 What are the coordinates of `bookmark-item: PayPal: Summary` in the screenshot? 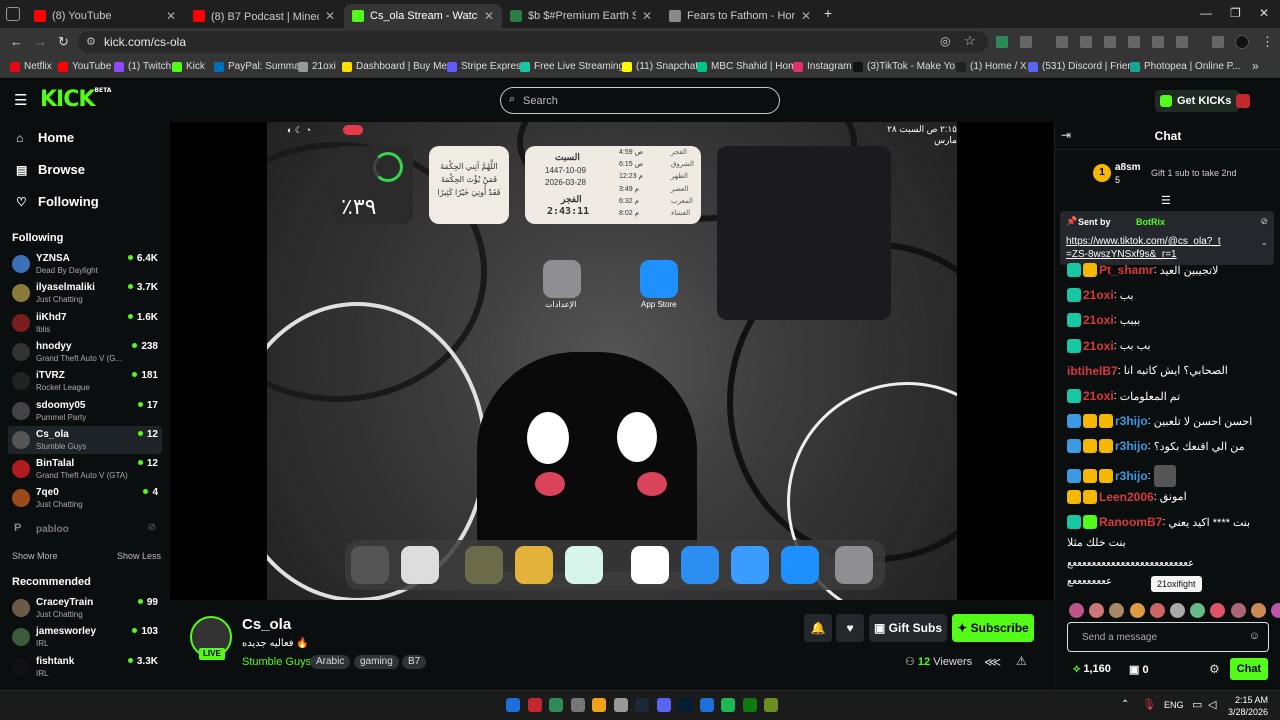 It's located at (261, 66).